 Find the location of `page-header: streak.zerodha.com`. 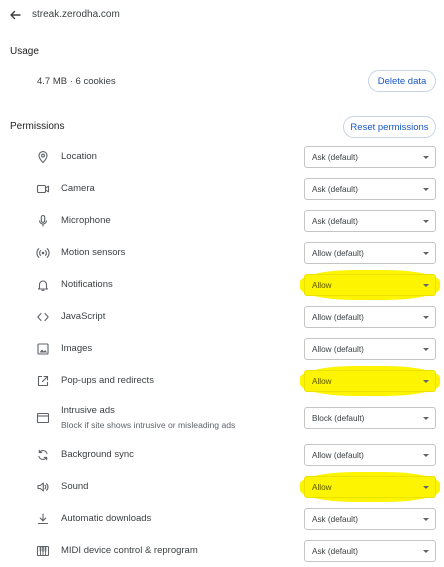

page-header: streak.zerodha.com is located at coordinates (222, 15).